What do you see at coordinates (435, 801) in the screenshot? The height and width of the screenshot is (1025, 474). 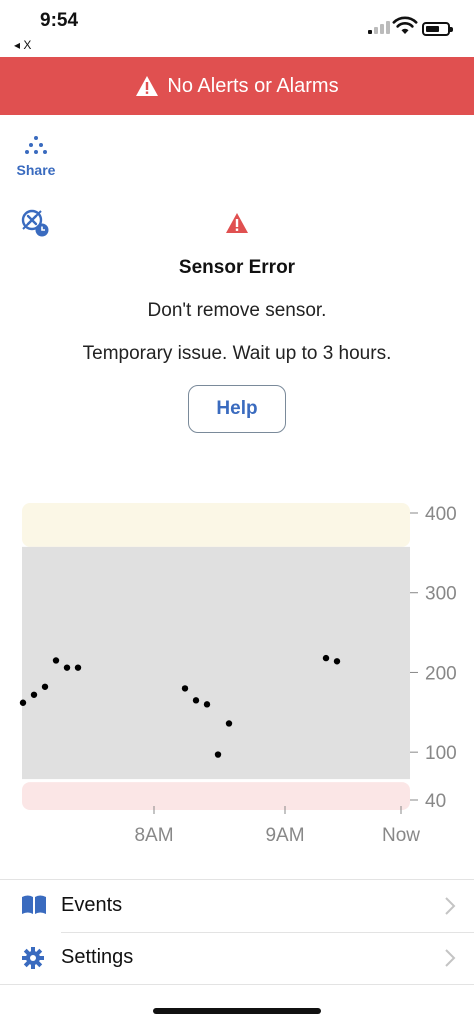 I see `y-tick-label: 40` at bounding box center [435, 801].